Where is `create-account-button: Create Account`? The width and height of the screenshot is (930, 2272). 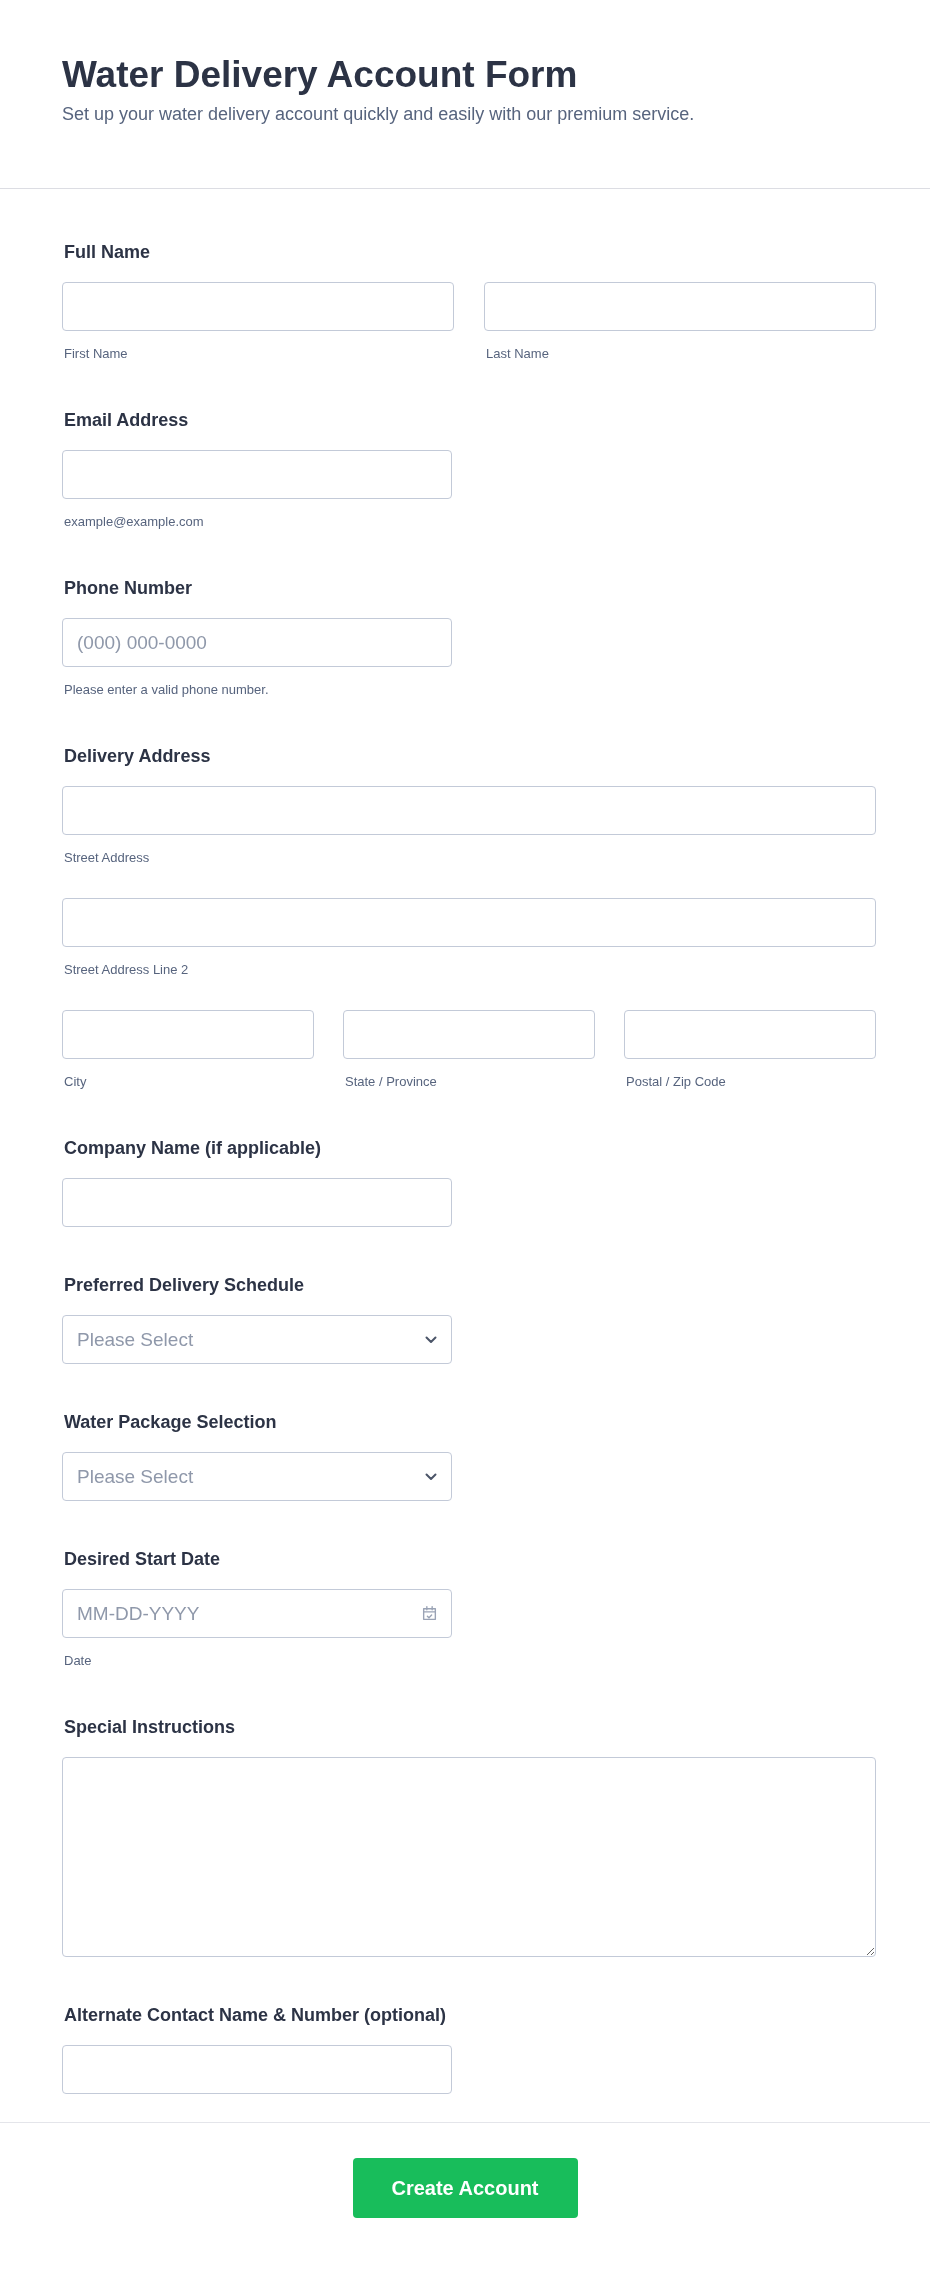
create-account-button: Create Account is located at coordinates (465, 2188).